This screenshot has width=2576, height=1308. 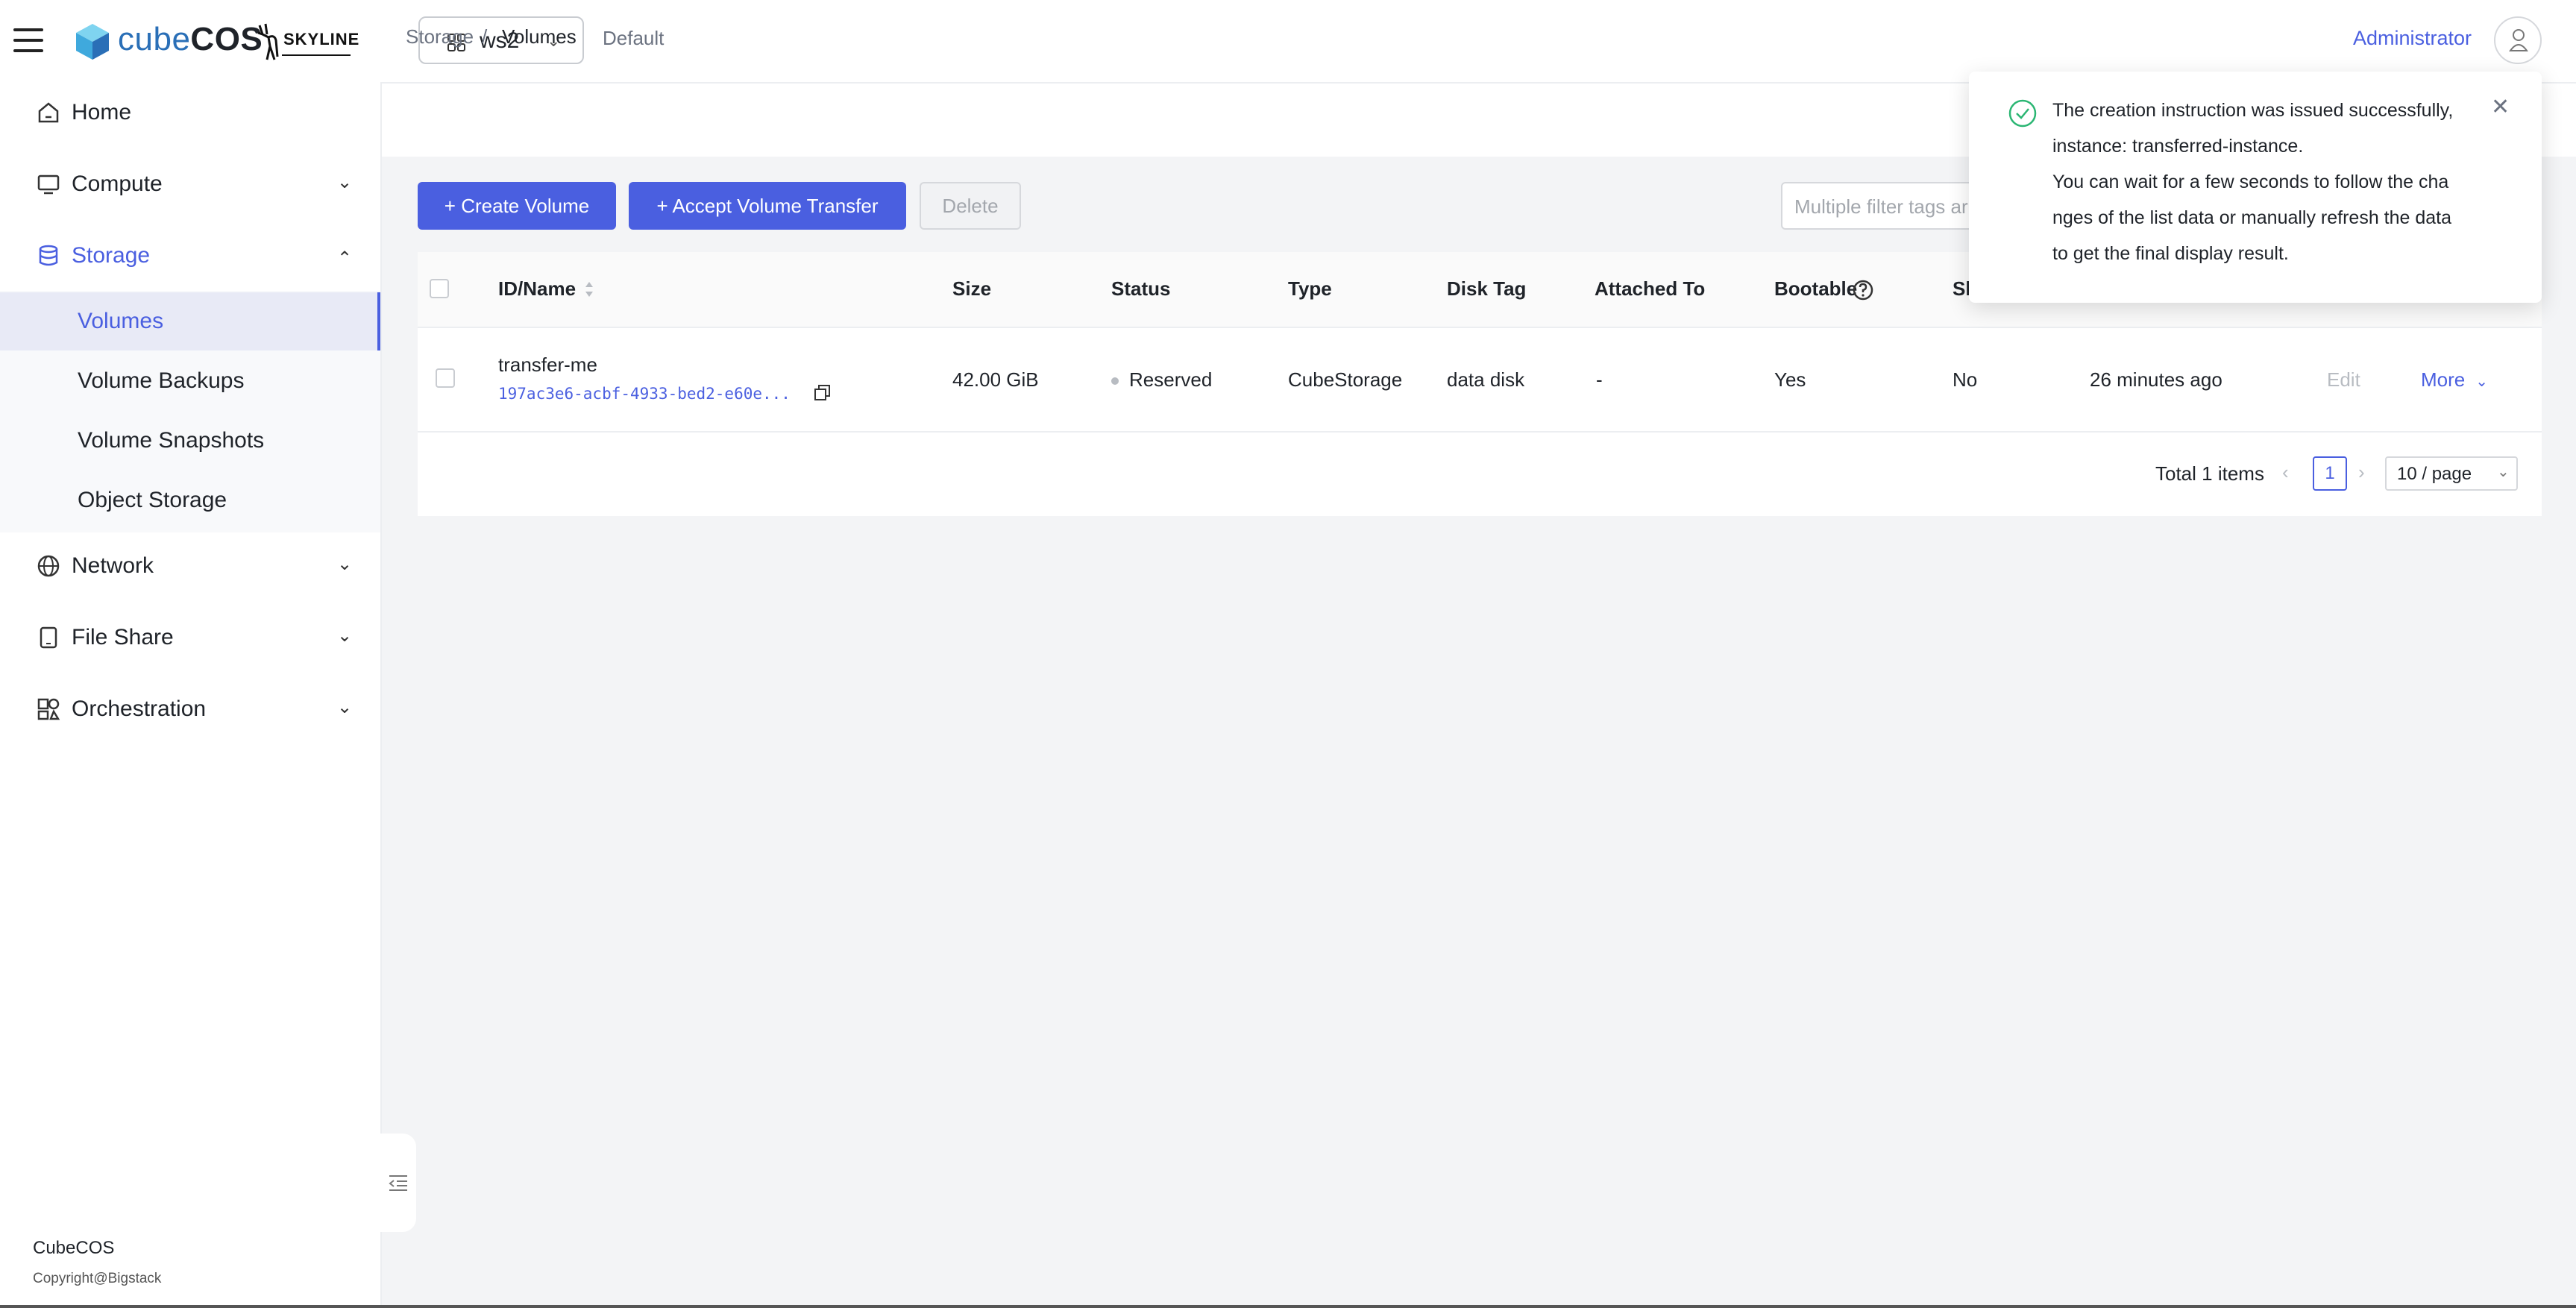 I want to click on delete-button: Delete, so click(x=971, y=206).